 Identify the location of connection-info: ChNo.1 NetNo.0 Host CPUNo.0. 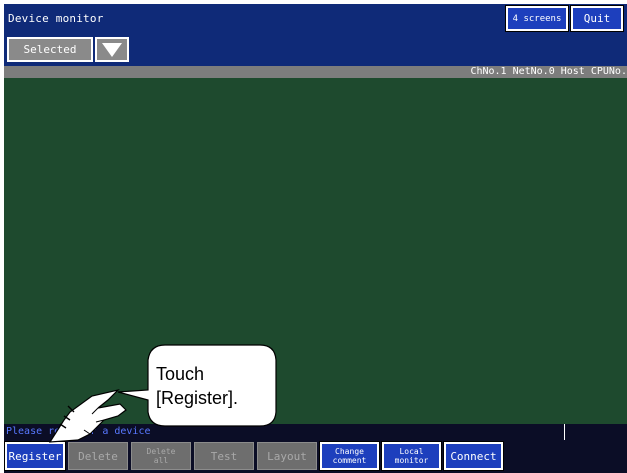
(548, 71).